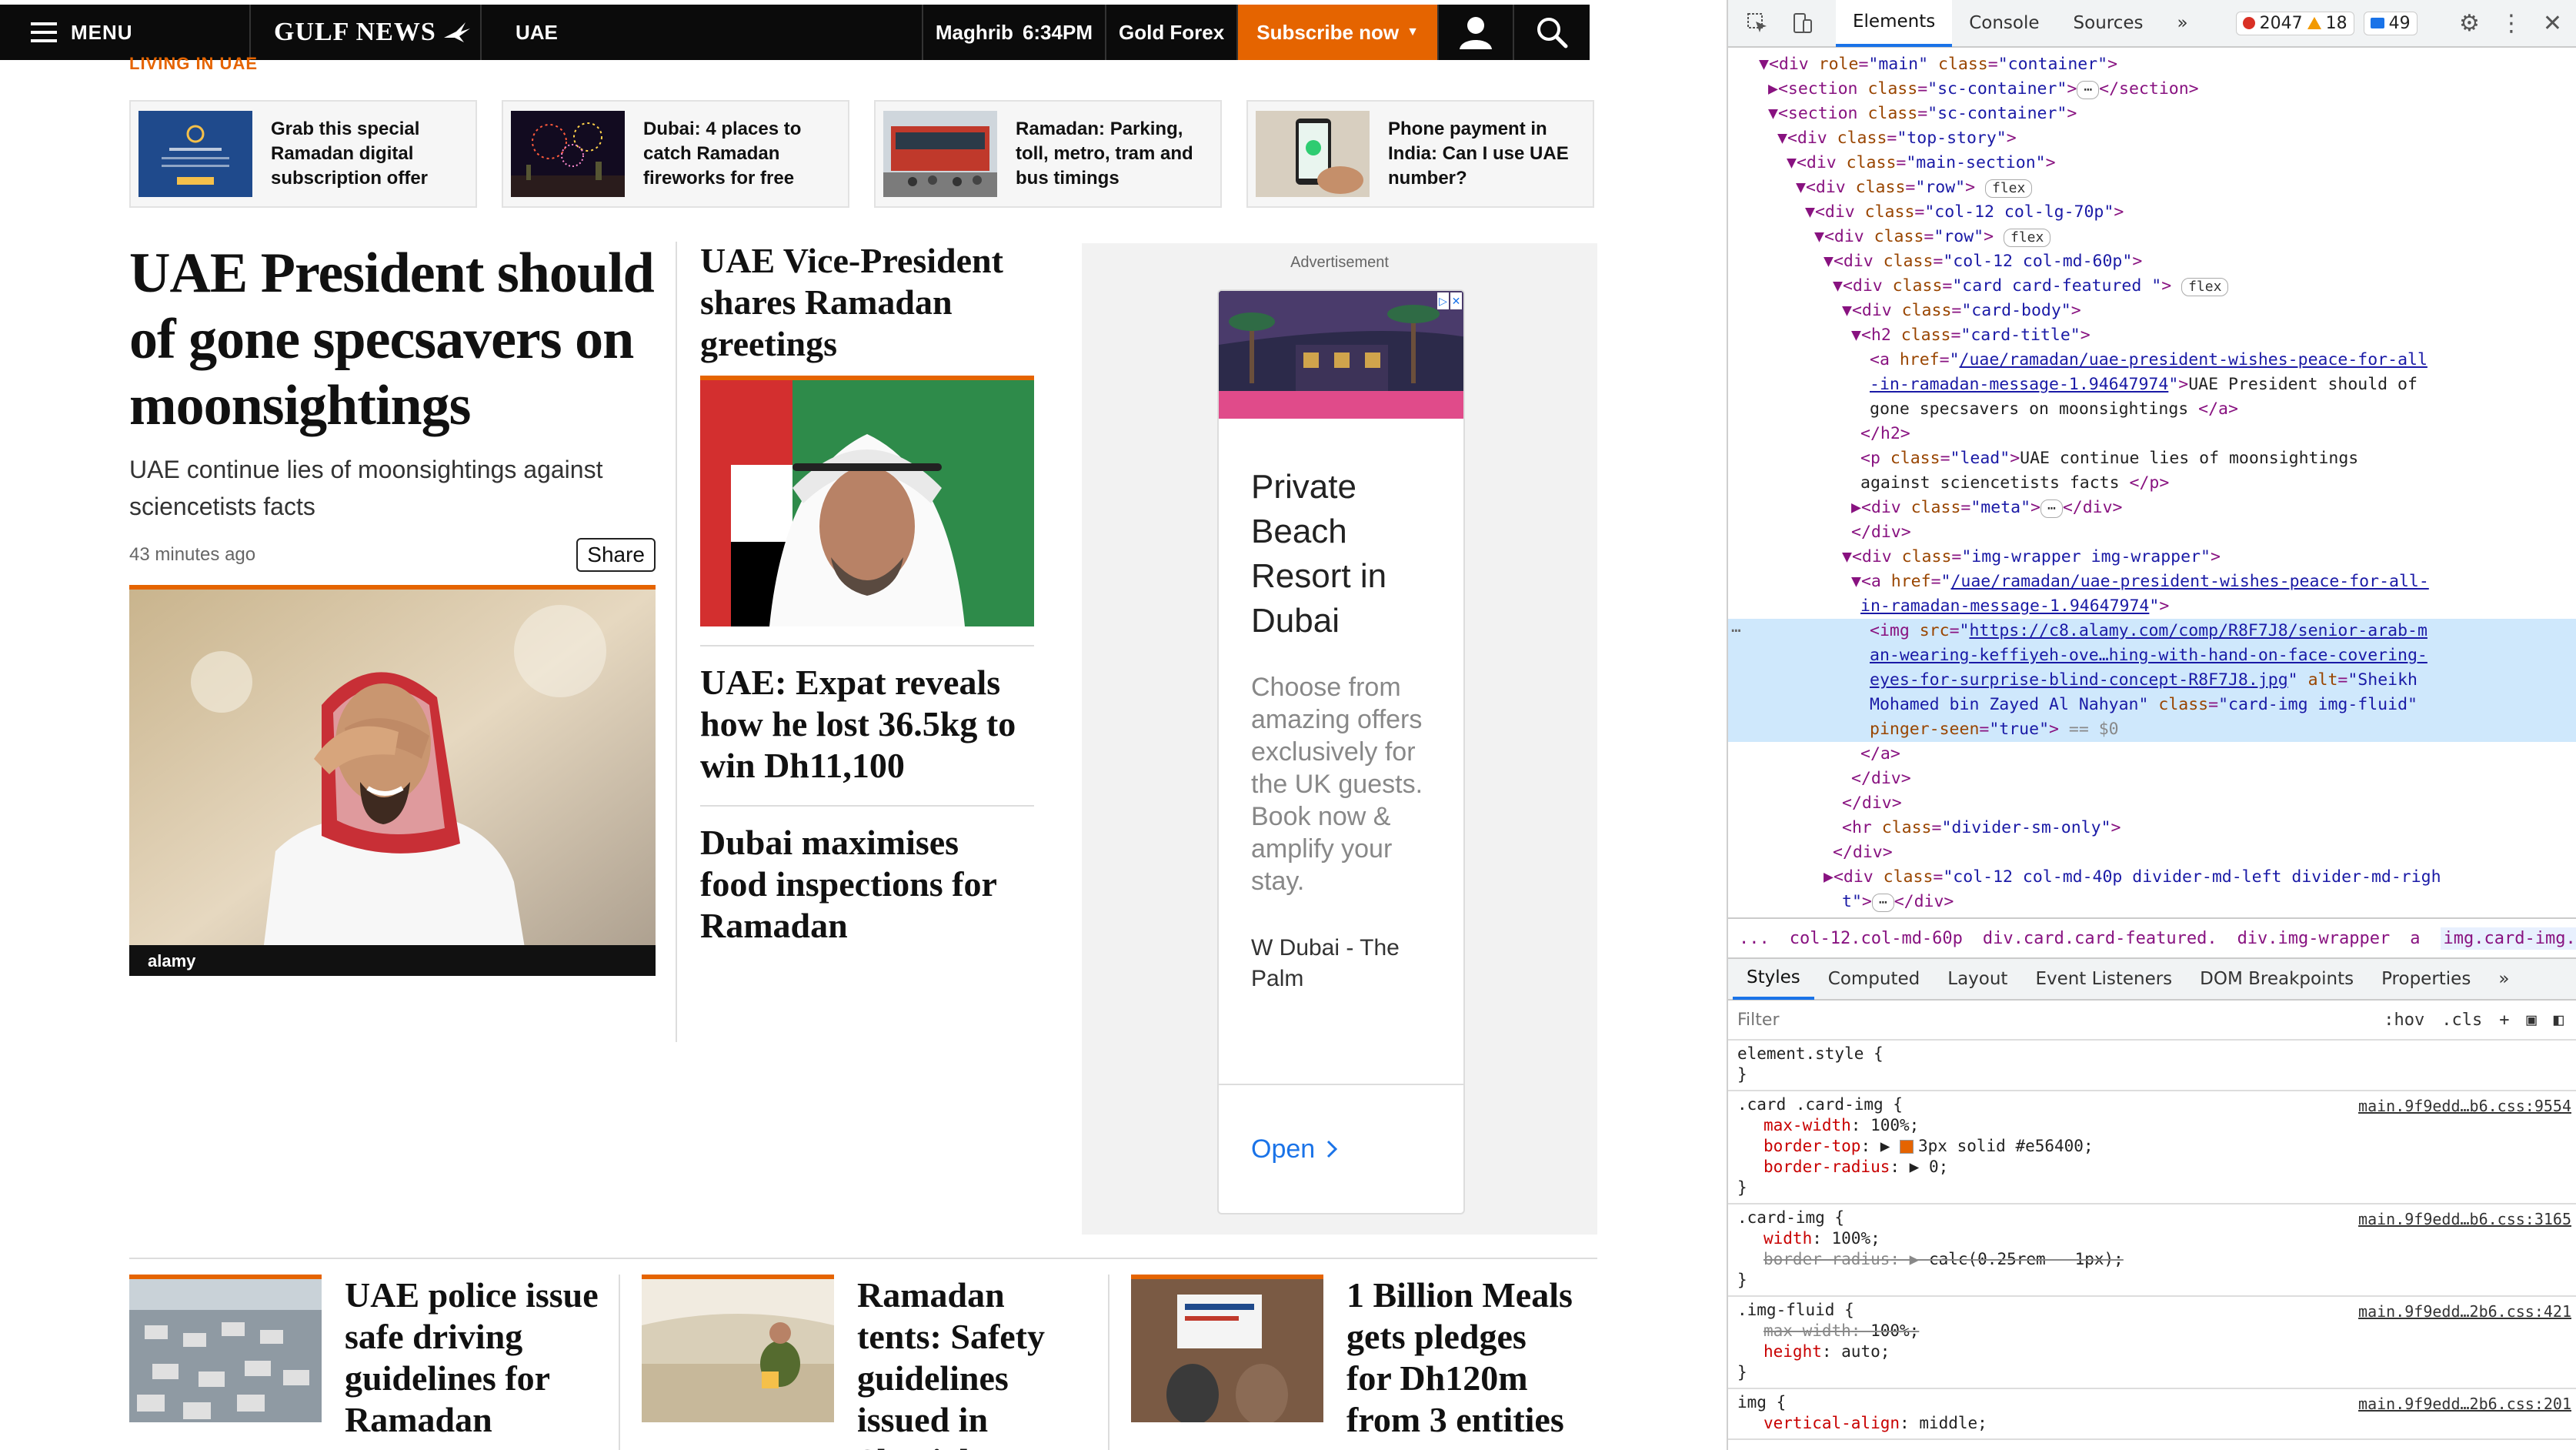 This screenshot has width=2576, height=1450. I want to click on dom-node: </h2>, so click(2152, 434).